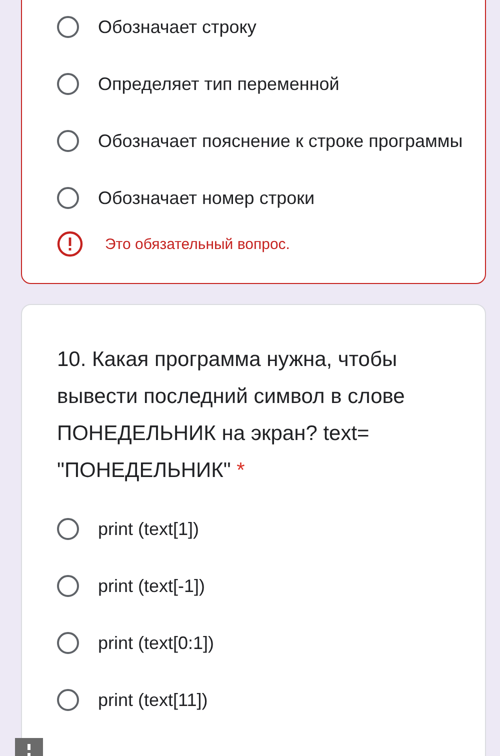  What do you see at coordinates (152, 586) in the screenshot?
I see `option-label: print (text[-1])` at bounding box center [152, 586].